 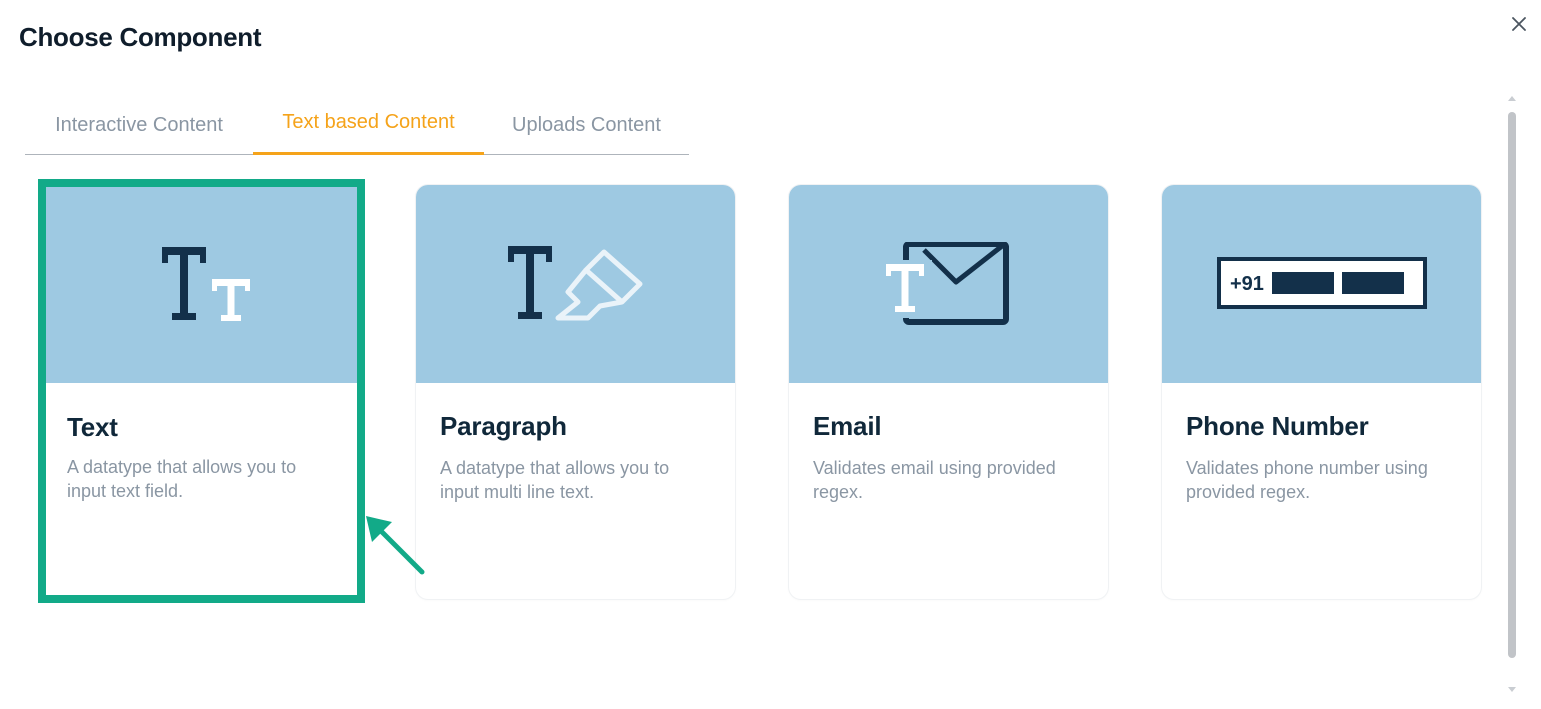 I want to click on phone-field-icon: +91, so click(x=1321, y=283).